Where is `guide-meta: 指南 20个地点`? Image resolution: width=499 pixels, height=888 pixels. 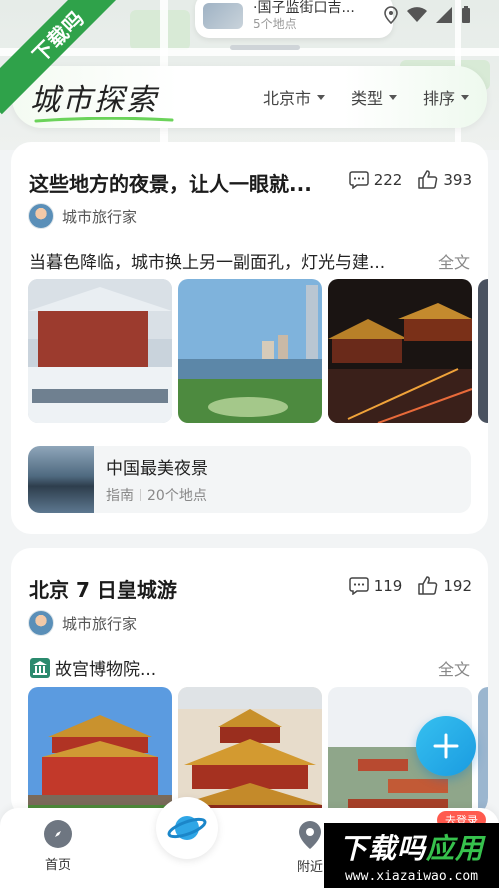 guide-meta: 指南 20个地点 is located at coordinates (157, 495).